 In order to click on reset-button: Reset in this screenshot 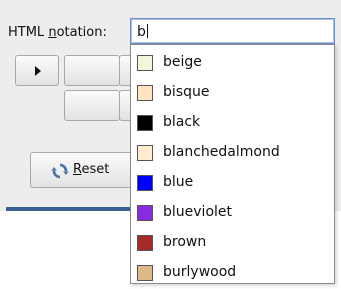, I will do `click(82, 170)`.